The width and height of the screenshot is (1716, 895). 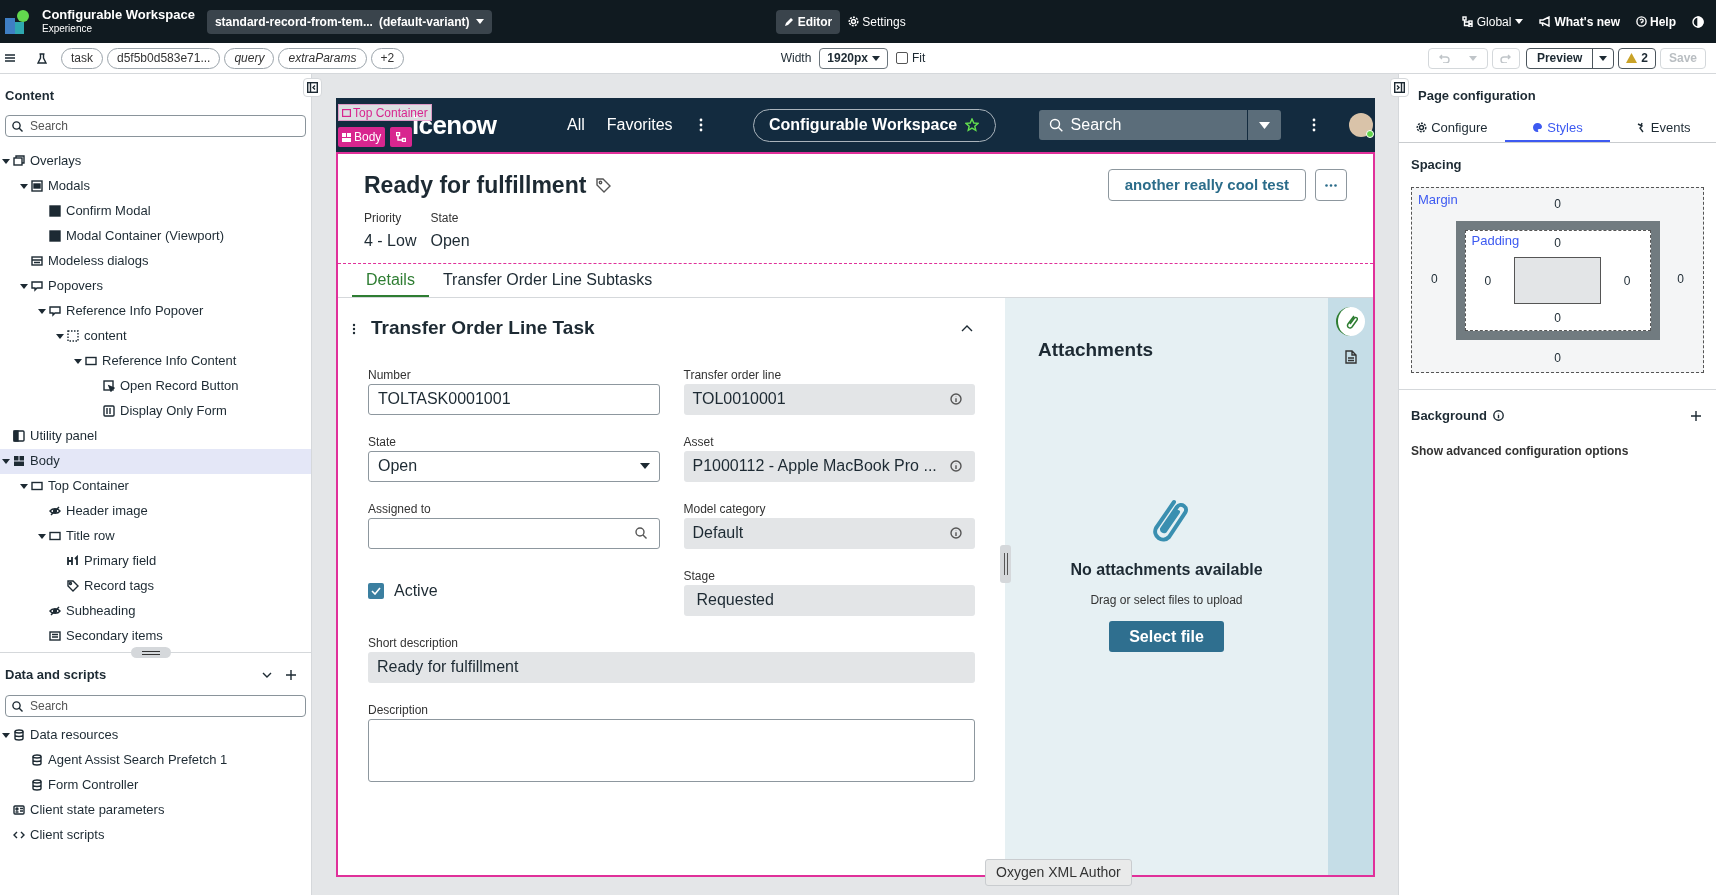 I want to click on contrast-icon, so click(x=1698, y=21).